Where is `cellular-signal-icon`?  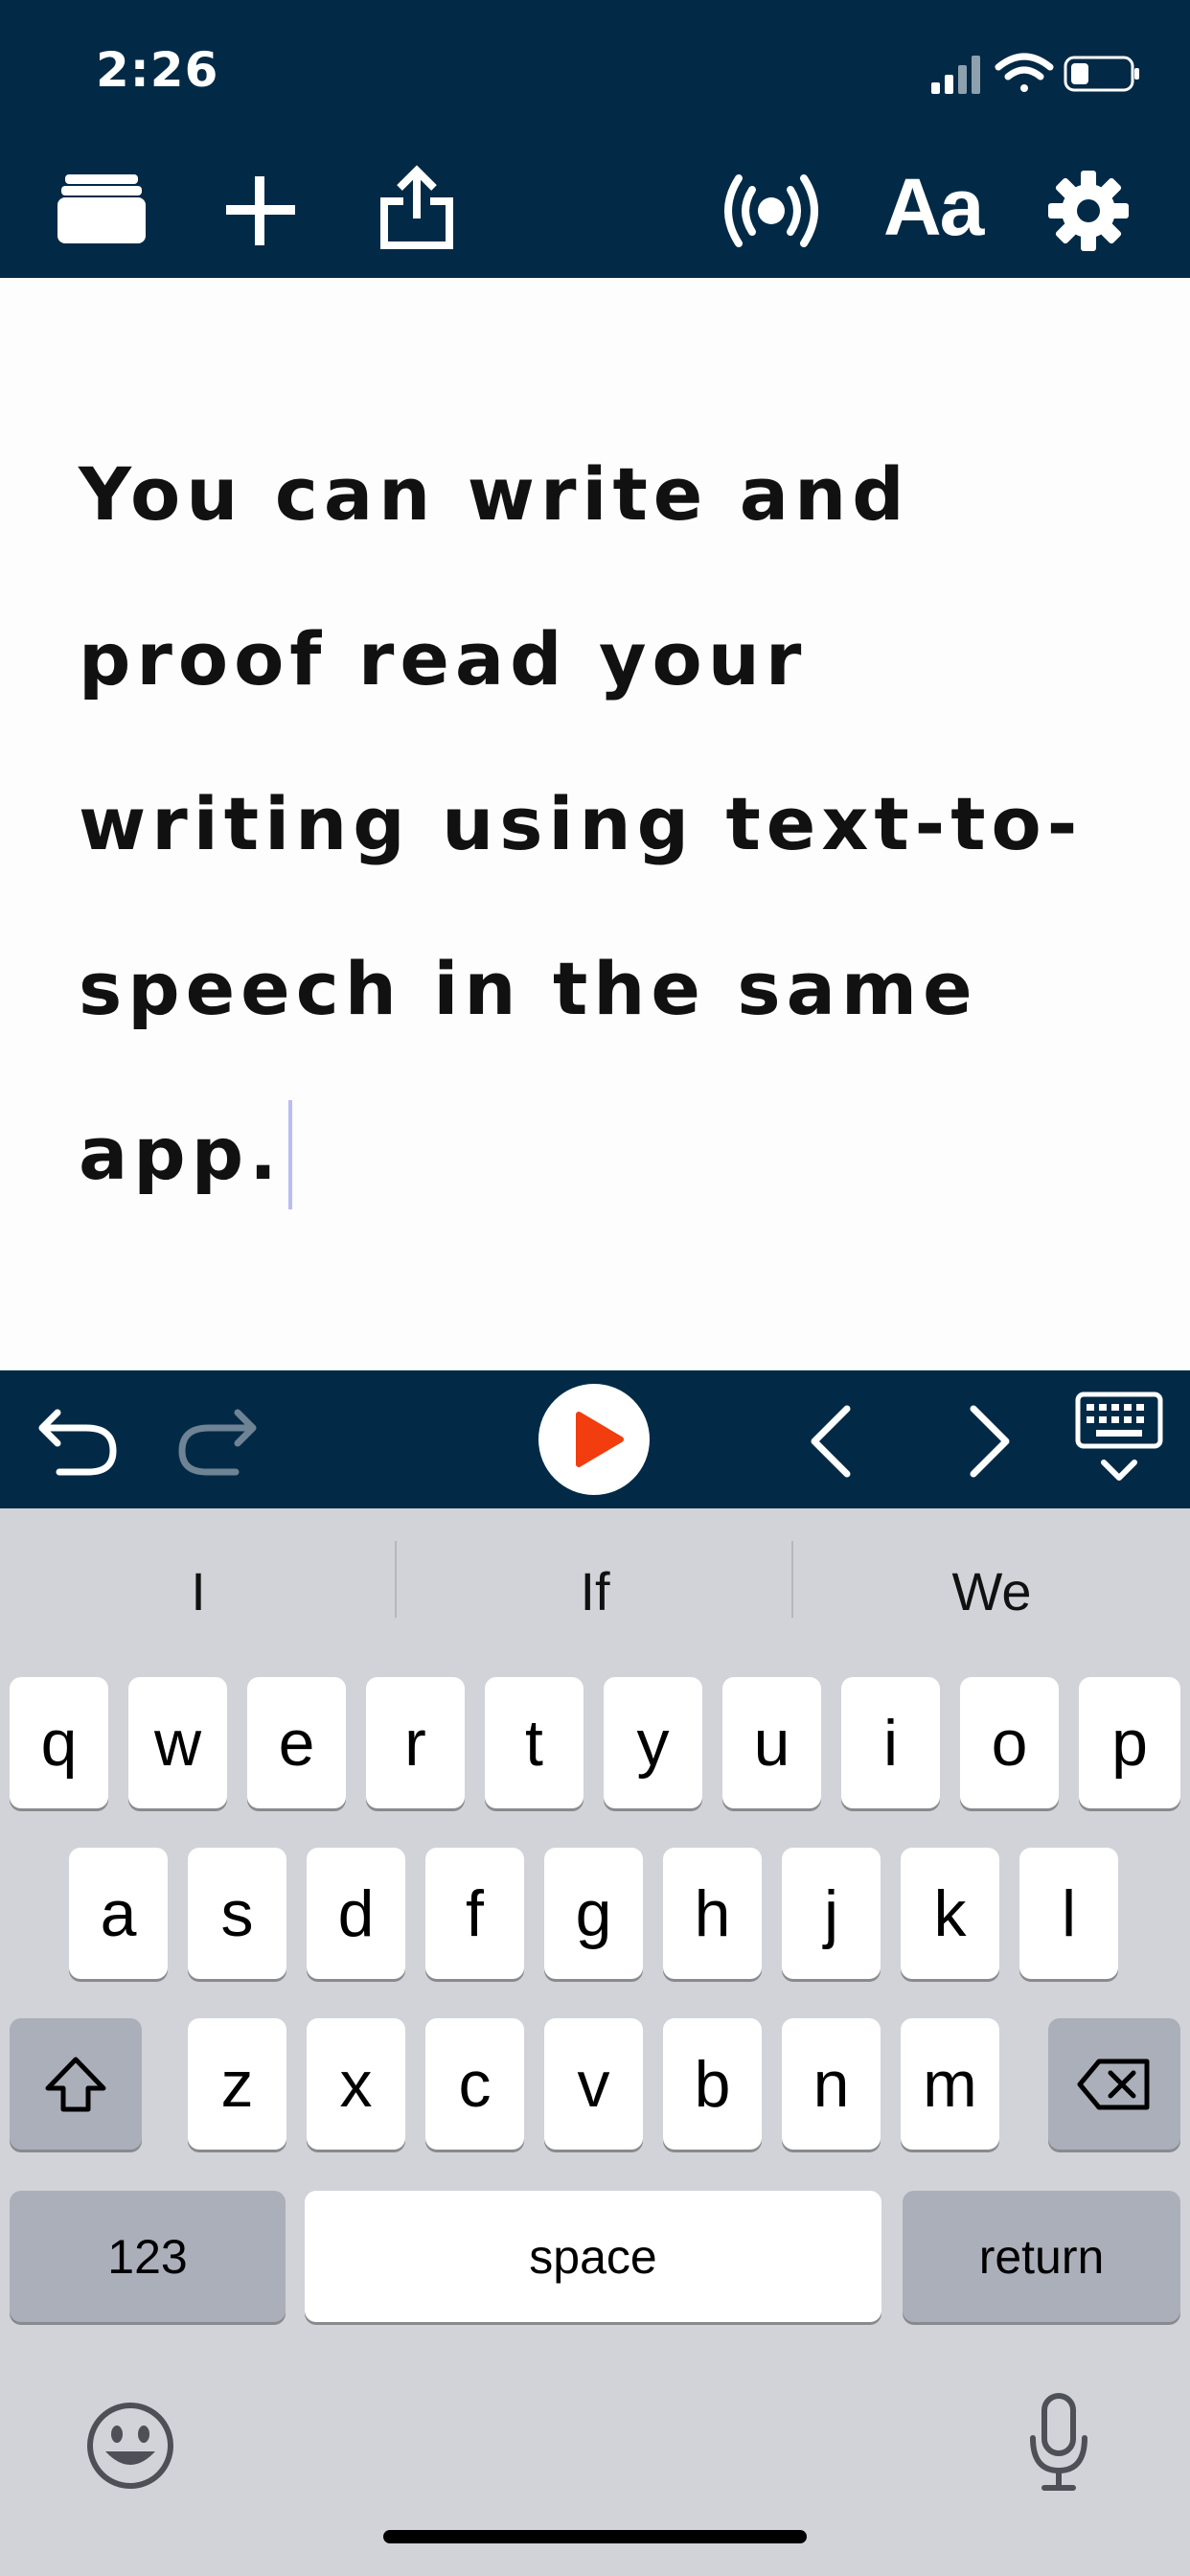
cellular-signal-icon is located at coordinates (956, 75).